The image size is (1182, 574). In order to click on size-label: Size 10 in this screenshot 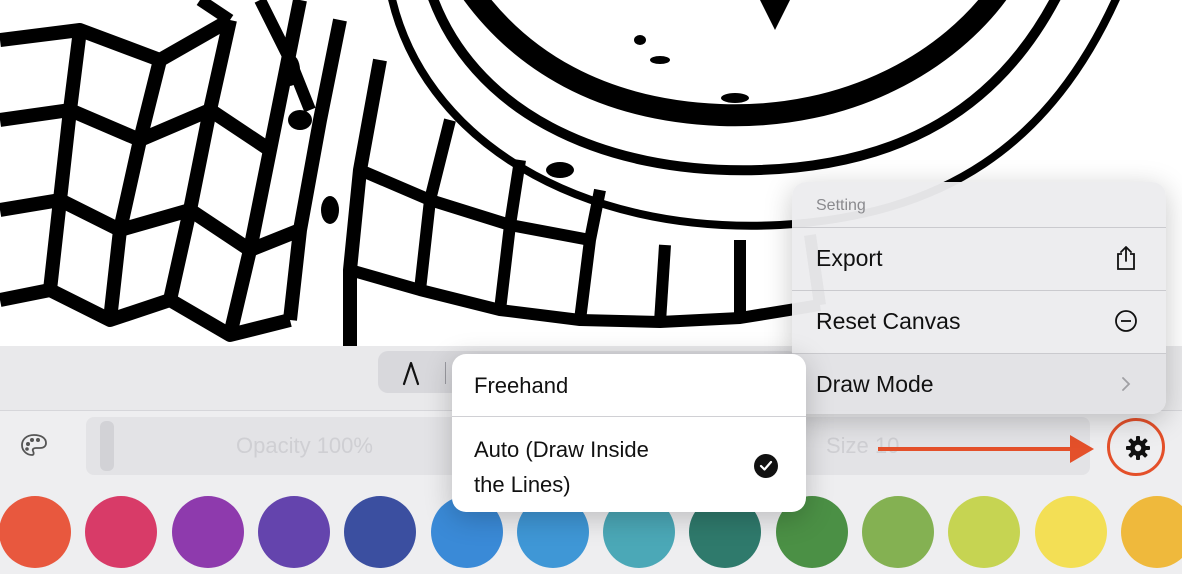, I will do `click(863, 445)`.